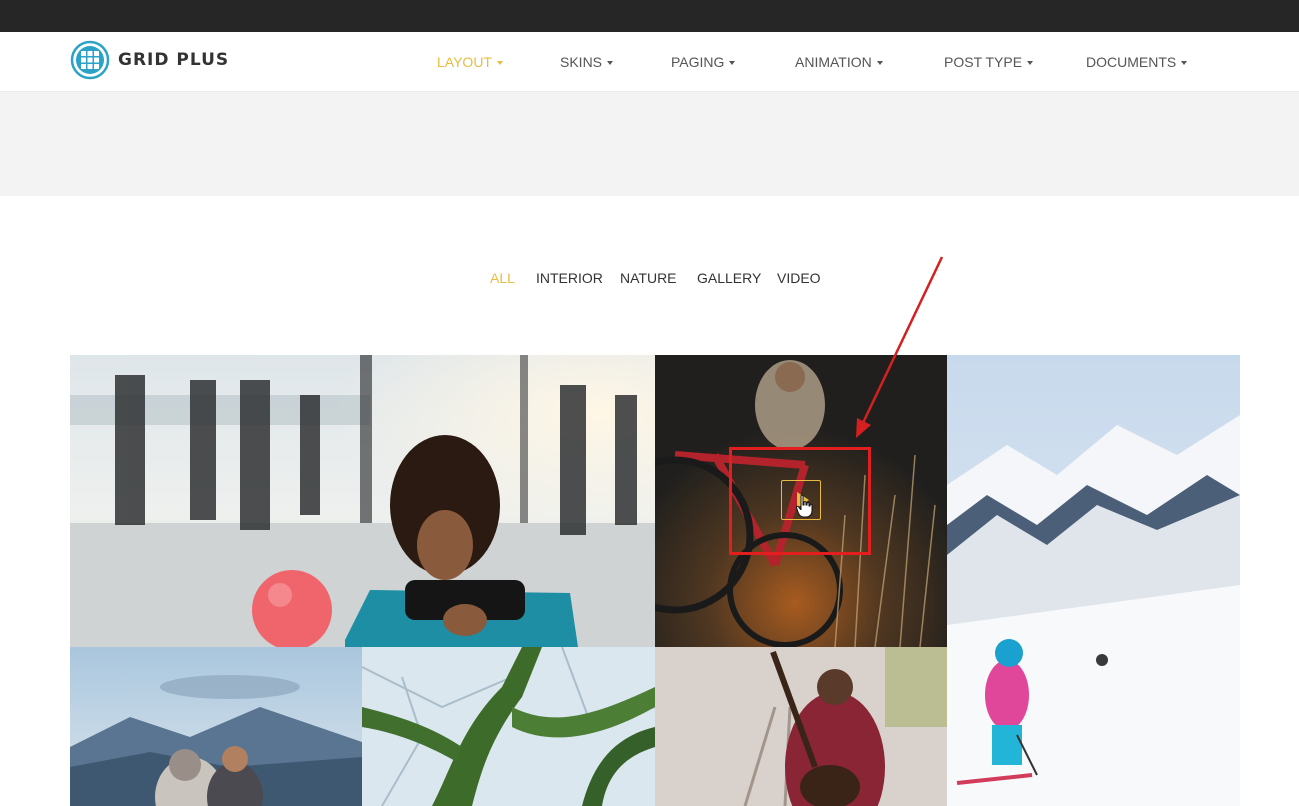  What do you see at coordinates (569, 278) in the screenshot?
I see `filter-interior: INTERIOR` at bounding box center [569, 278].